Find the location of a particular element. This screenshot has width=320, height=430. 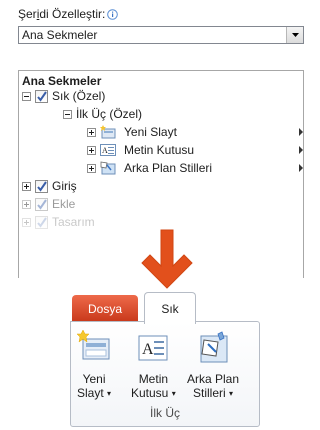

label-line: Kutusu is located at coordinates (150, 393).